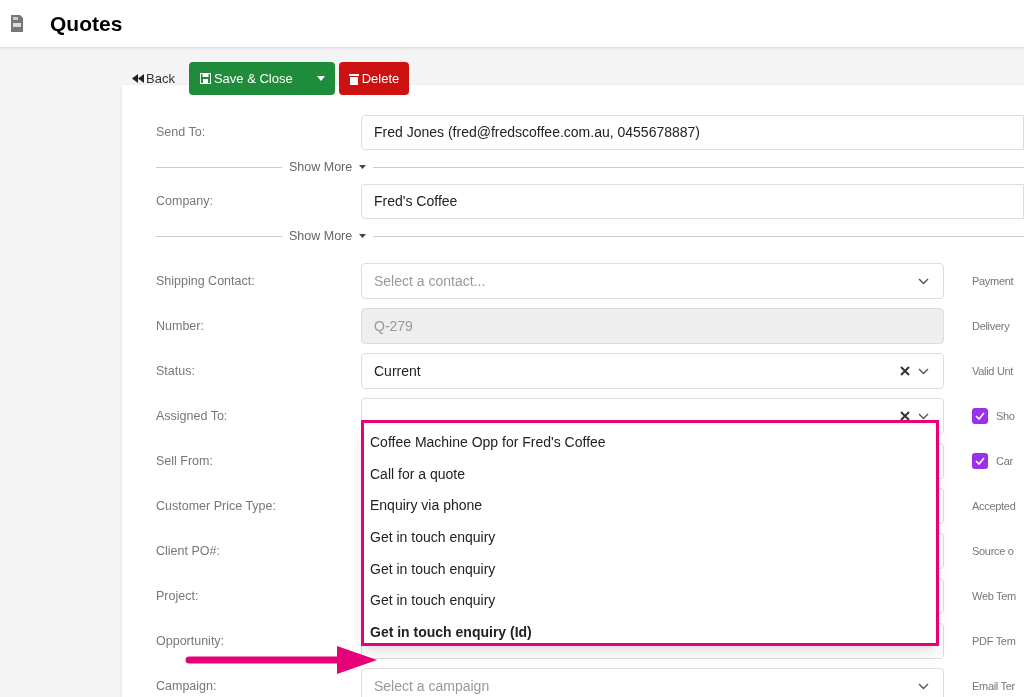 The image size is (1024, 697). What do you see at coordinates (191, 641) in the screenshot?
I see `field-label: Opportunity:` at bounding box center [191, 641].